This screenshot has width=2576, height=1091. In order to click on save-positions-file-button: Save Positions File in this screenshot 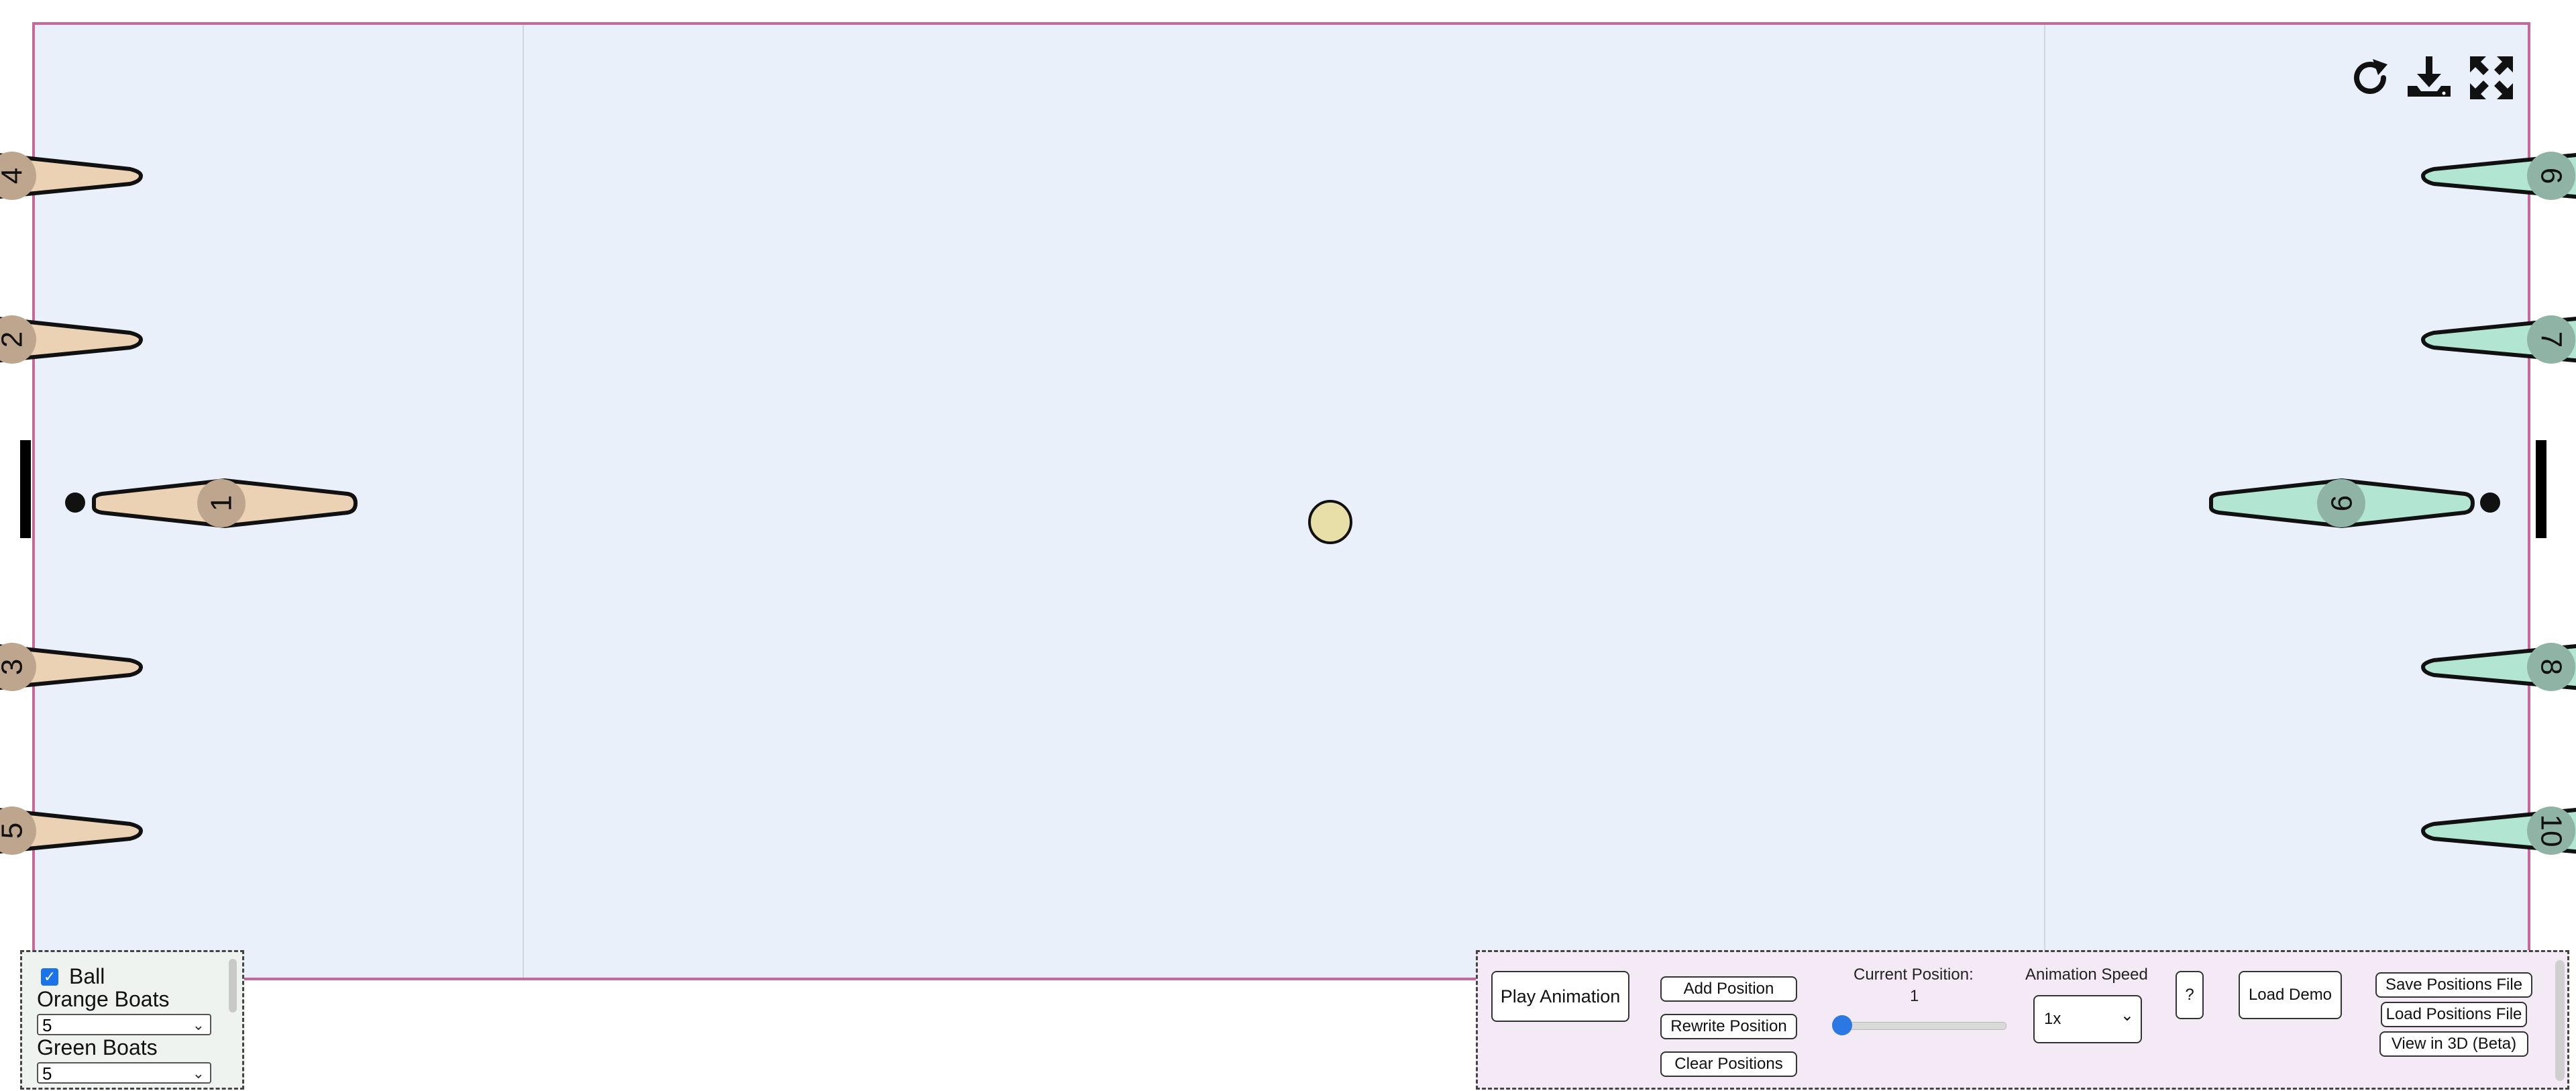, I will do `click(2453, 985)`.